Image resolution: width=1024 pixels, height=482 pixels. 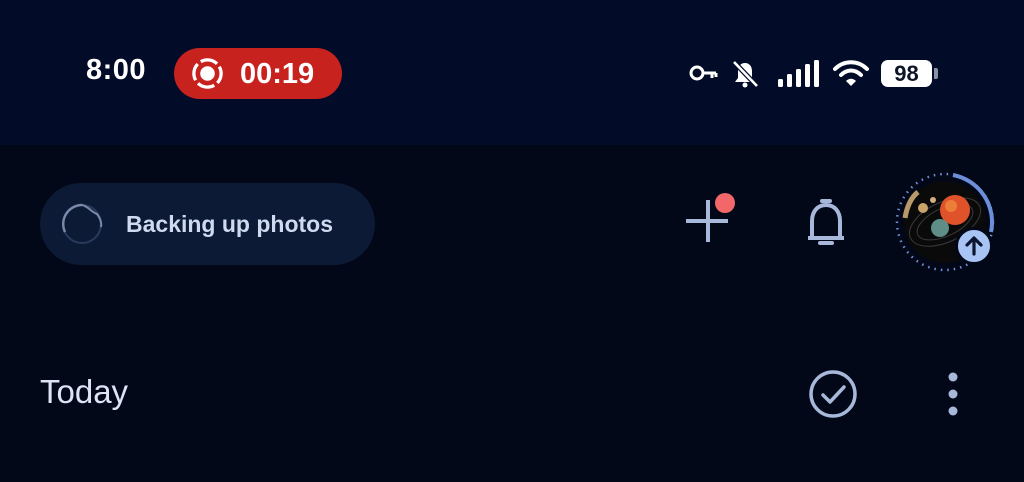 I want to click on upload-icon, so click(x=974, y=246).